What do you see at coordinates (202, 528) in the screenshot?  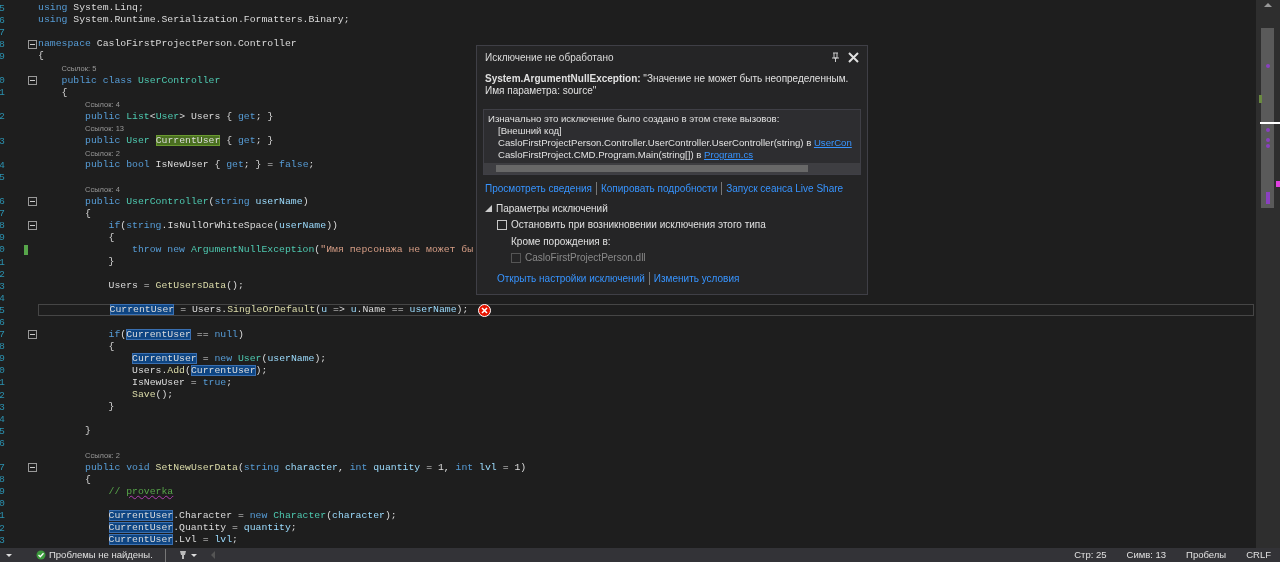 I see `code-line: CurrentUser.Quantity = quantity;` at bounding box center [202, 528].